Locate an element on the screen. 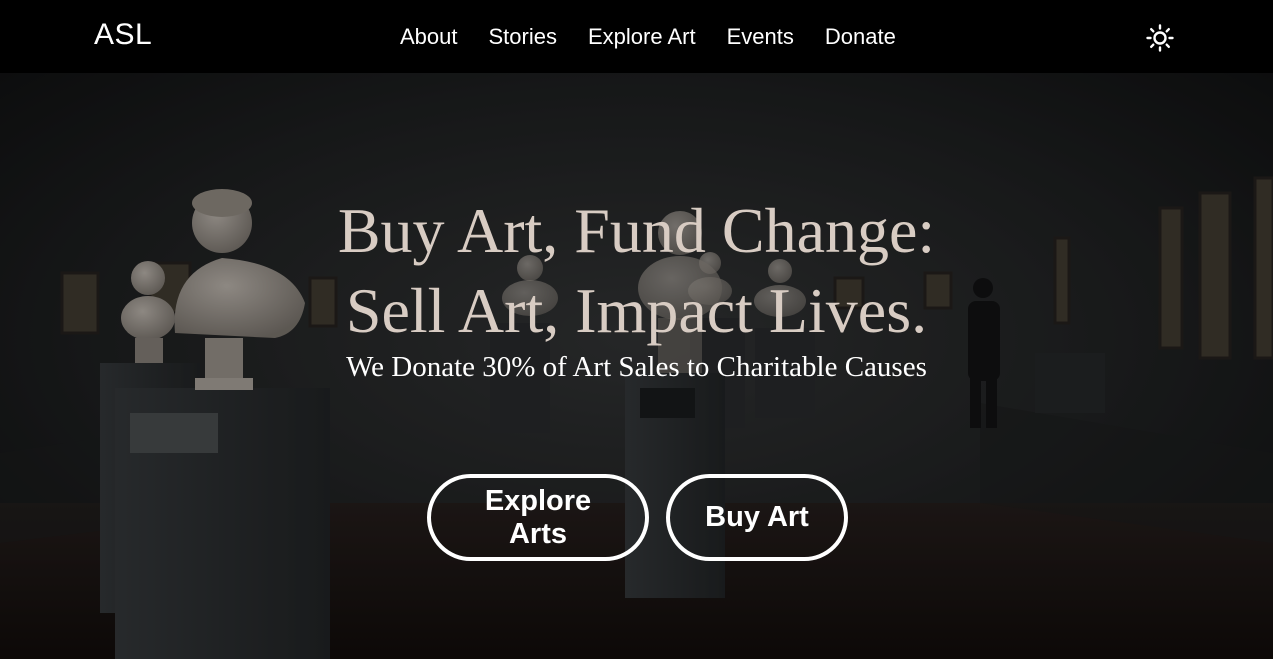 Image resolution: width=1273 pixels, height=659 pixels. nav-item-stories: Stories is located at coordinates (523, 37).